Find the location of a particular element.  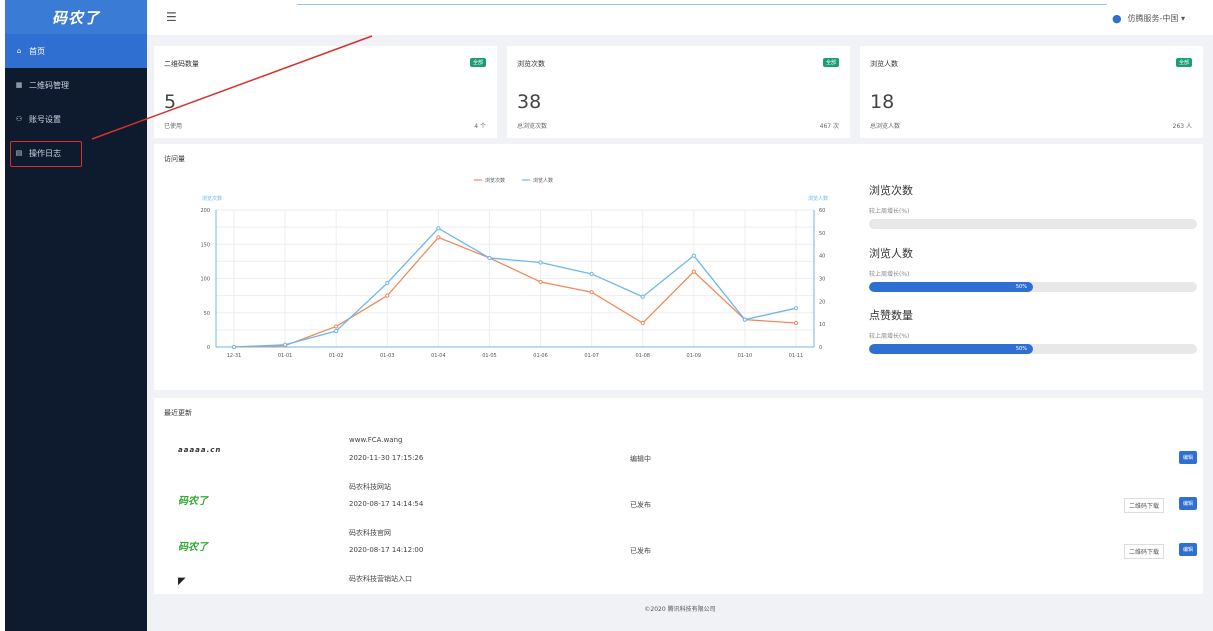

chart-ytick-right: 60 is located at coordinates (822, 211).